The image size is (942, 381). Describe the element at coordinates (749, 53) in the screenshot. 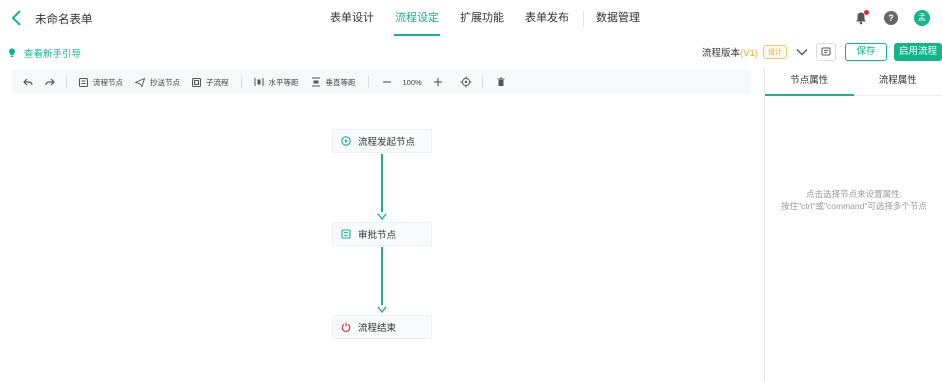

I see `version-number: (V1)` at that location.